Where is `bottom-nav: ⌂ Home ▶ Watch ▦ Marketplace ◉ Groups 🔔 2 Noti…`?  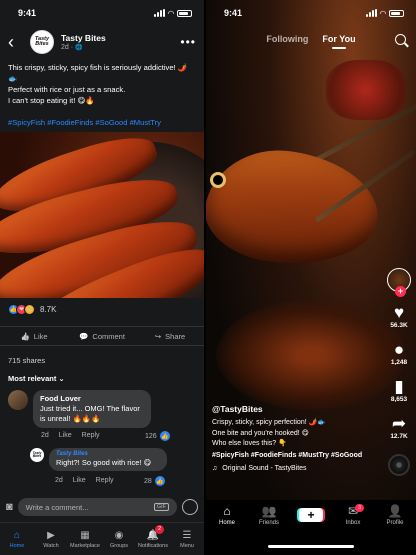
bottom-nav: ⌂ Home ▶ Watch ▦ Marketplace ◉ Groups 🔔 2 Noti… is located at coordinates (102, 538).